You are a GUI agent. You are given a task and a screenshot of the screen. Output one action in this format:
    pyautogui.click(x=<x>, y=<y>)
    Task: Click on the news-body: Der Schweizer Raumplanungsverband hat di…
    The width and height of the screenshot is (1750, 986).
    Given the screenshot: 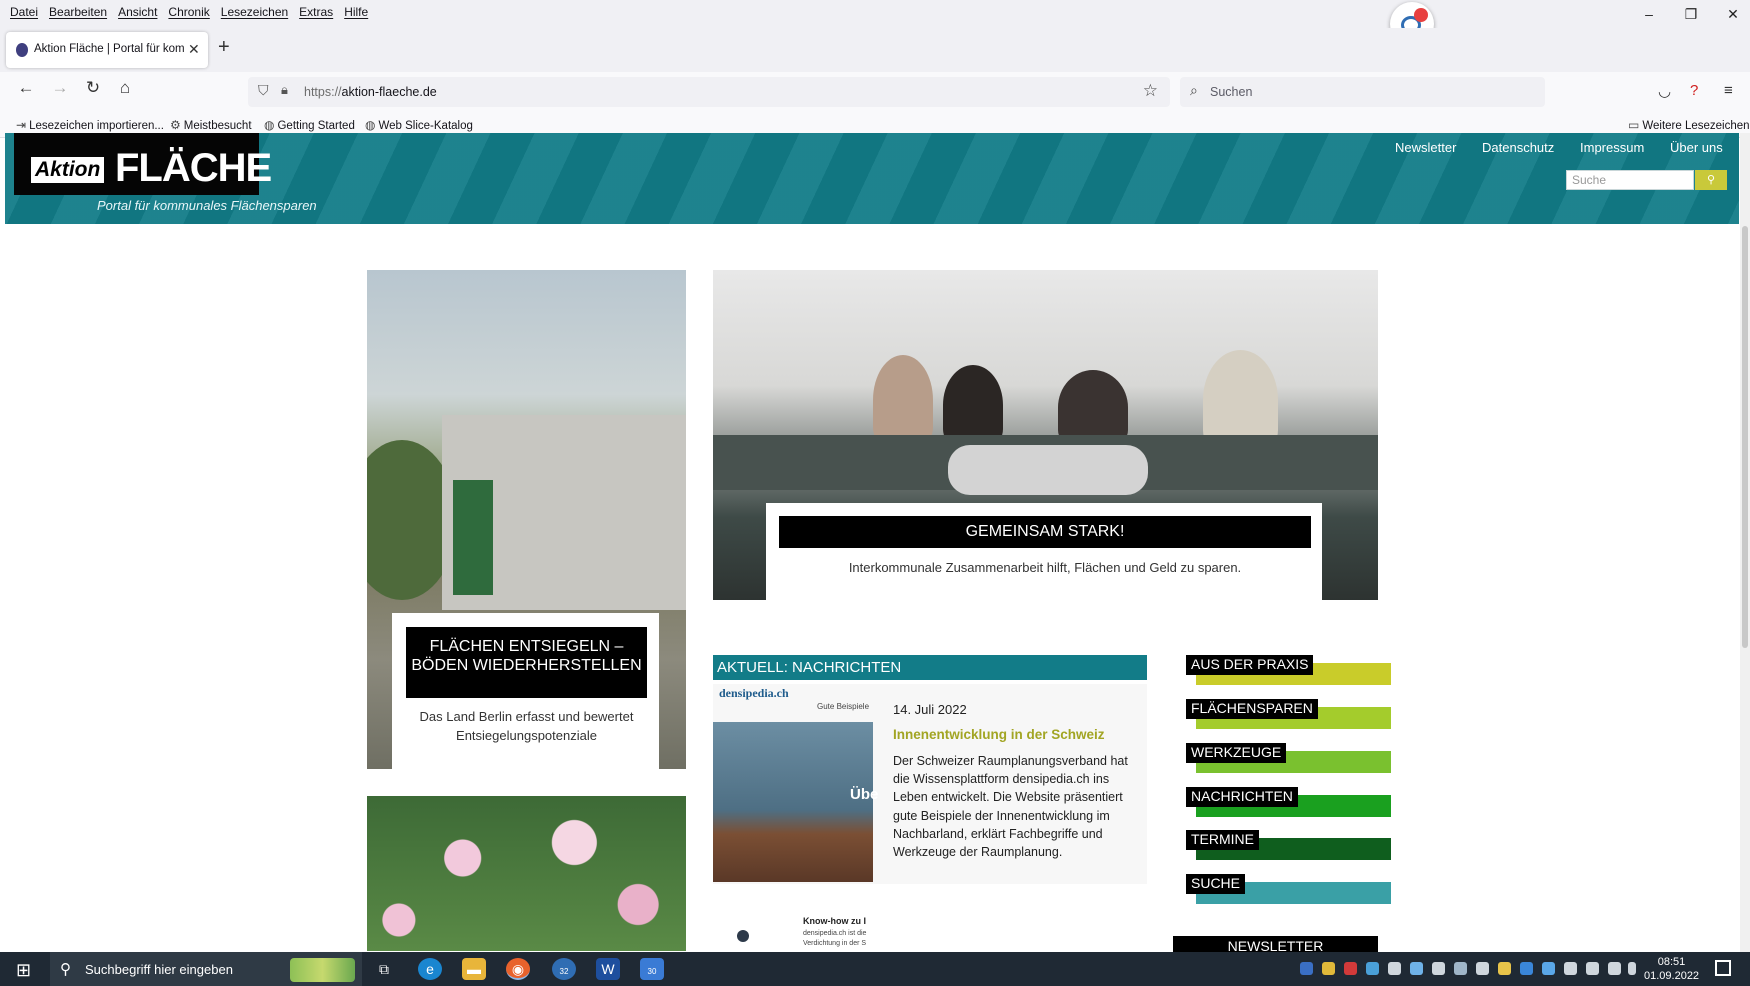 What is the action you would take?
    pyautogui.click(x=1010, y=807)
    